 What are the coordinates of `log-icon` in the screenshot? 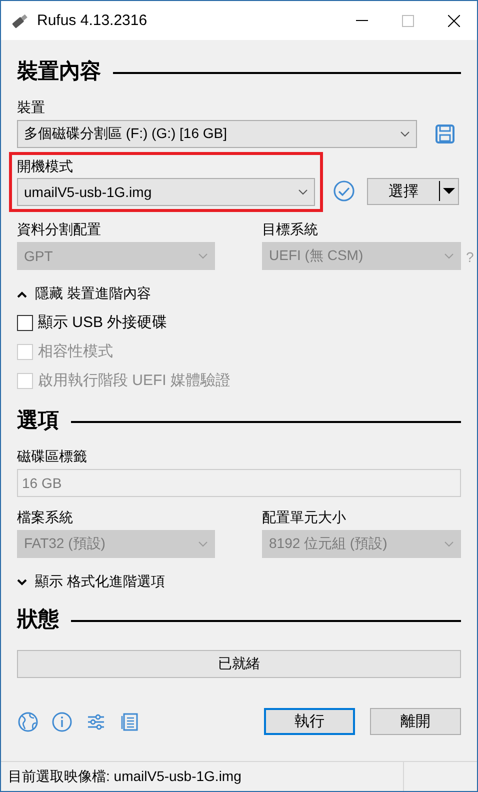 It's located at (130, 721).